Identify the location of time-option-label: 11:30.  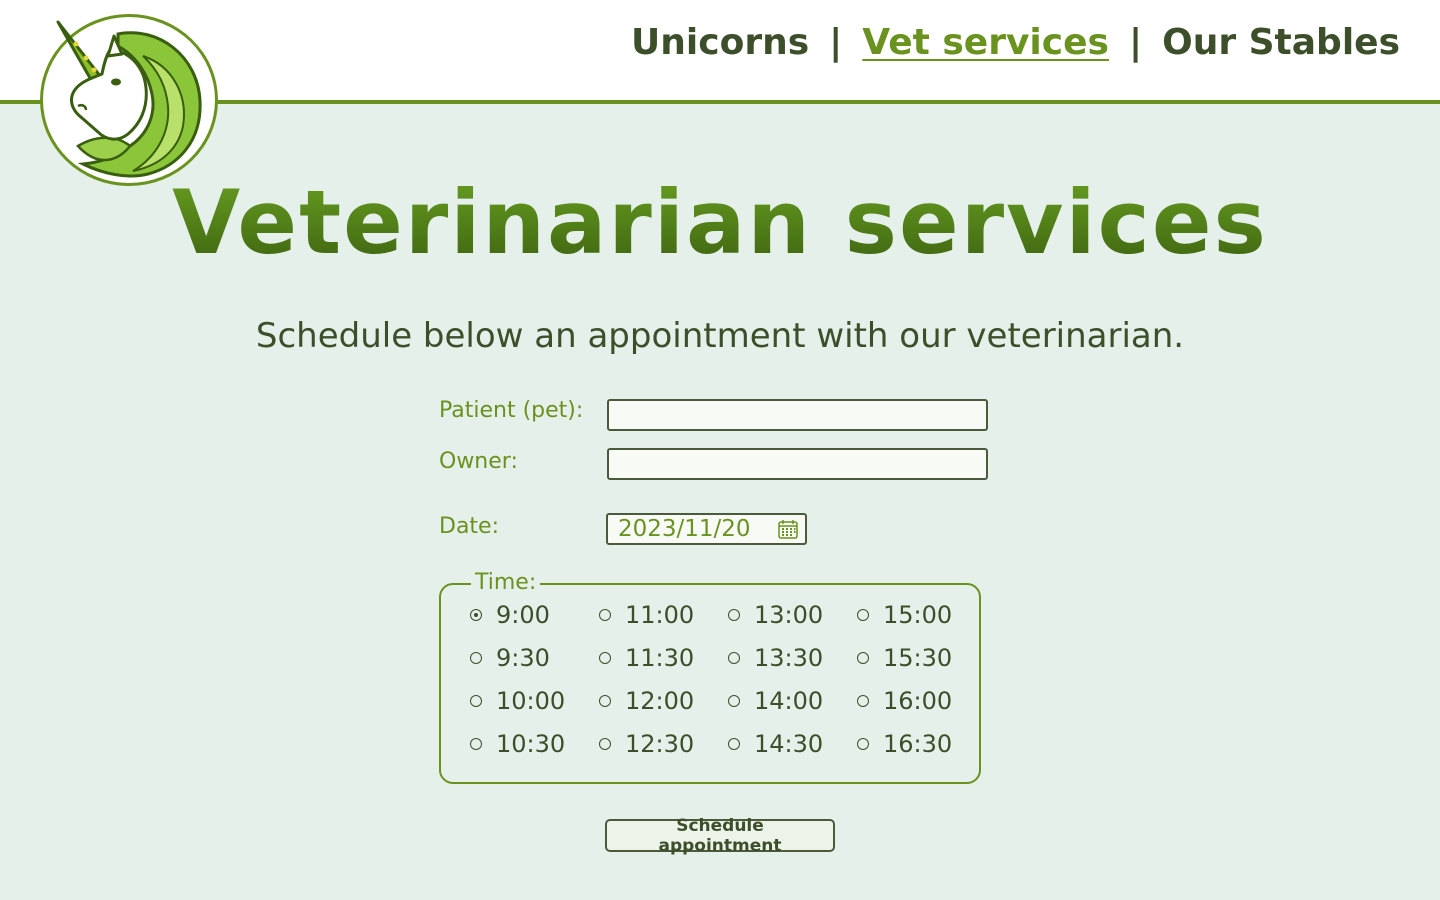
(660, 658).